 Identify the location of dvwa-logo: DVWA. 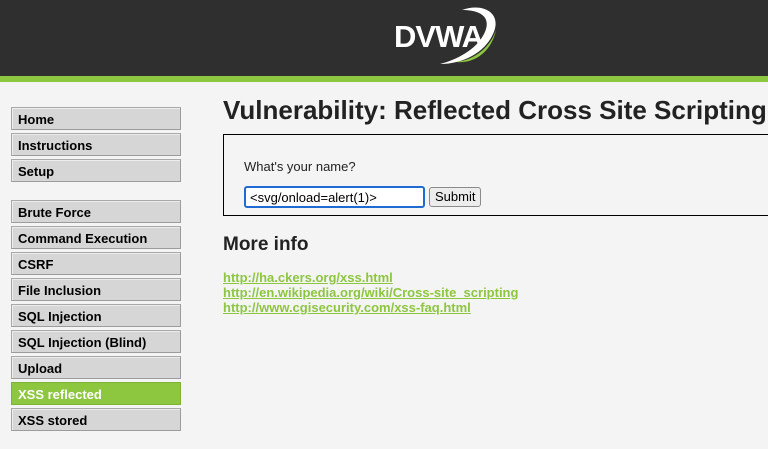
(448, 36).